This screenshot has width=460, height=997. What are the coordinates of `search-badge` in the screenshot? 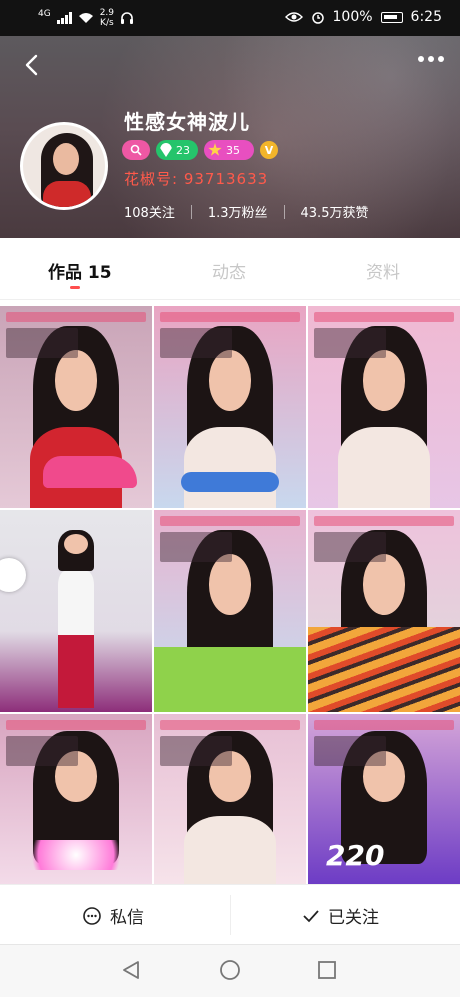 It's located at (136, 150).